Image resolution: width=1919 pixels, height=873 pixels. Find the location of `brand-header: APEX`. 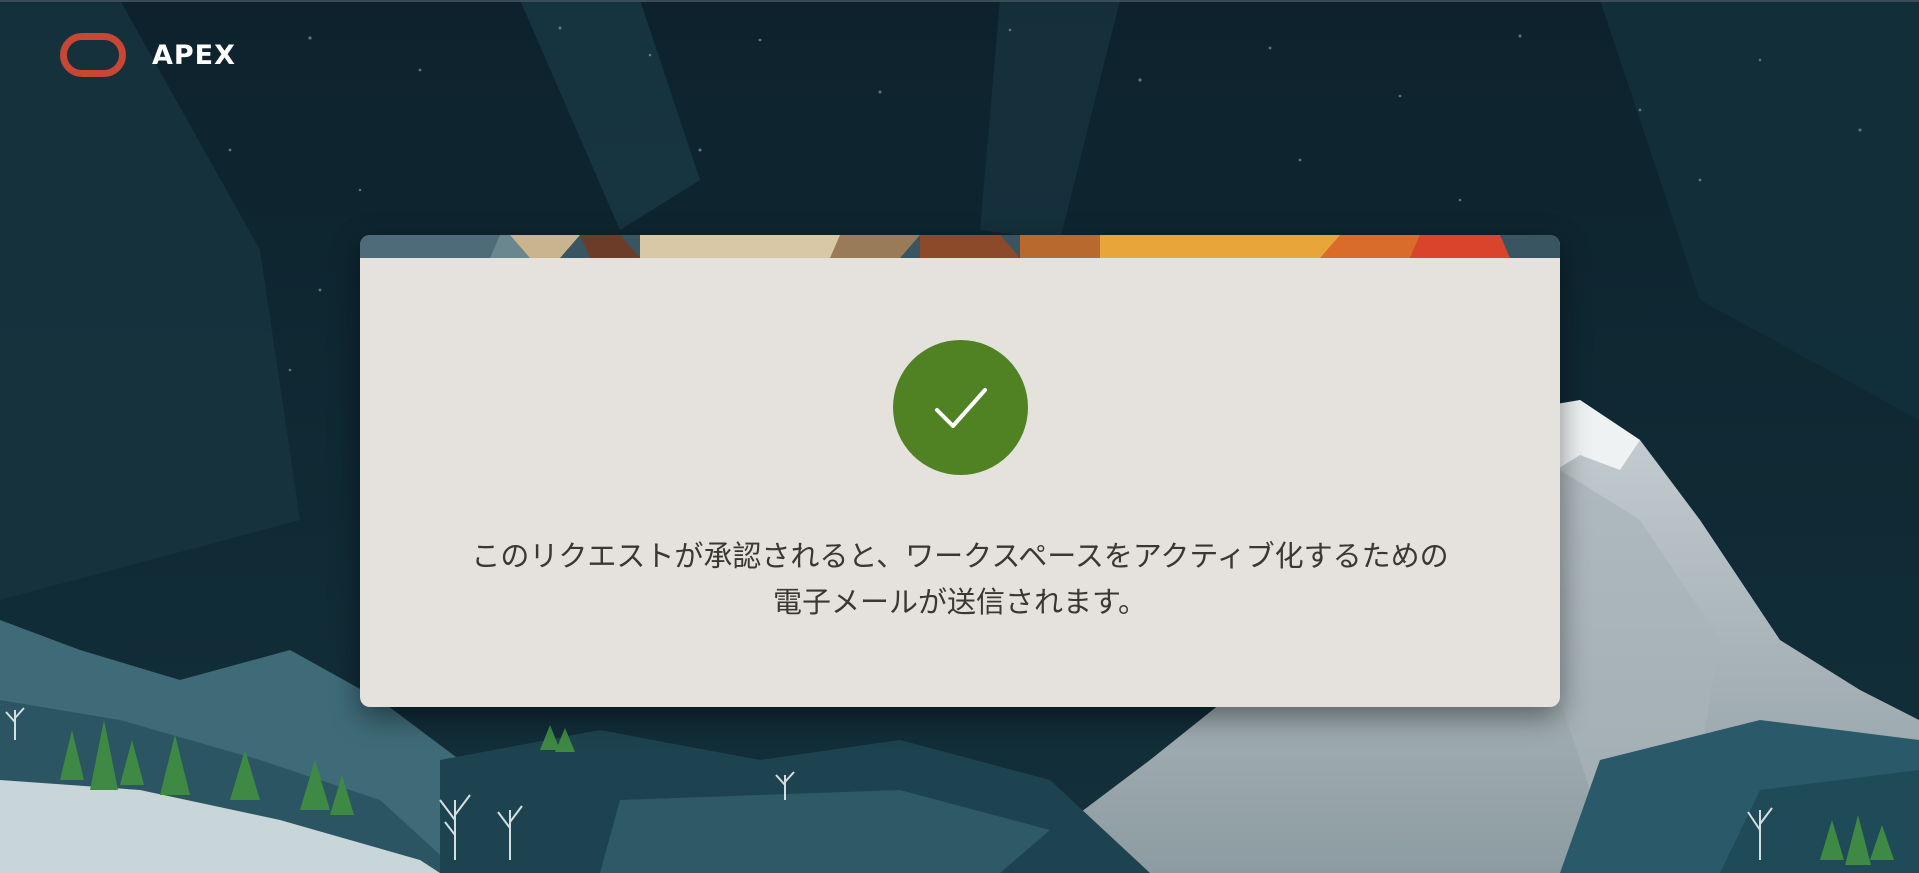

brand-header: APEX is located at coordinates (148, 55).